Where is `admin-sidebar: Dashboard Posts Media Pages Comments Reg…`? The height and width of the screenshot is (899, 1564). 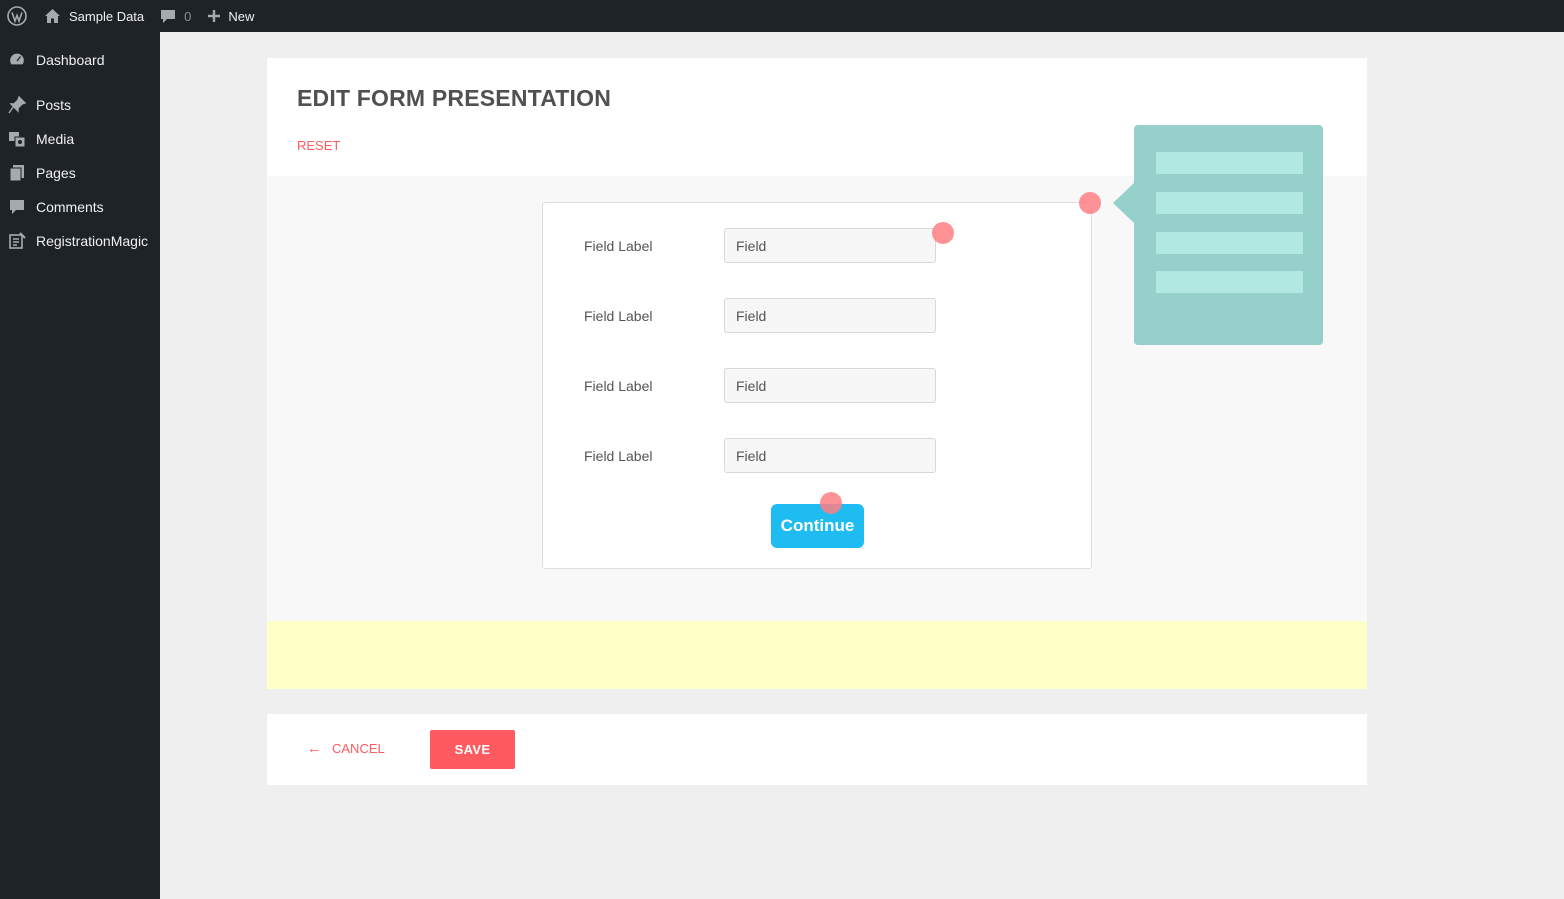
admin-sidebar: Dashboard Posts Media Pages Comments Reg… is located at coordinates (80, 465).